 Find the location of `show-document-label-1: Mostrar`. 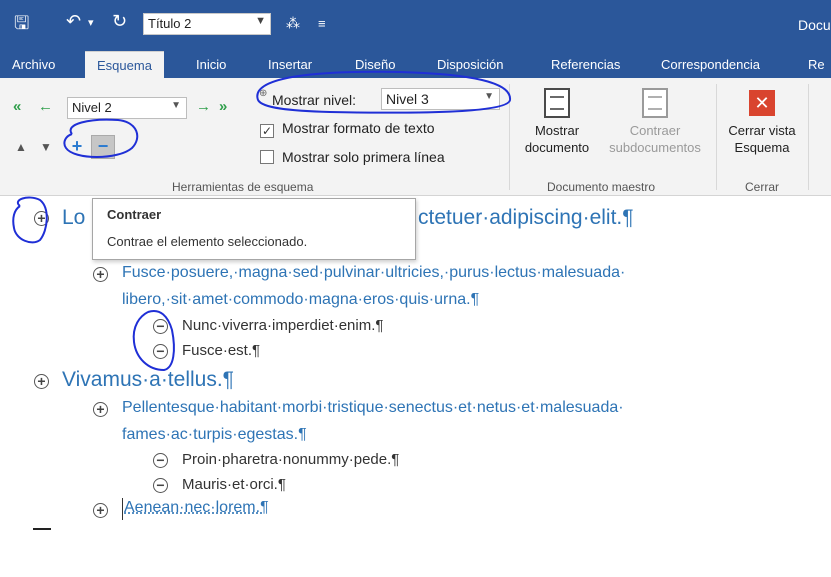

show-document-label-1: Mostrar is located at coordinates (557, 130).